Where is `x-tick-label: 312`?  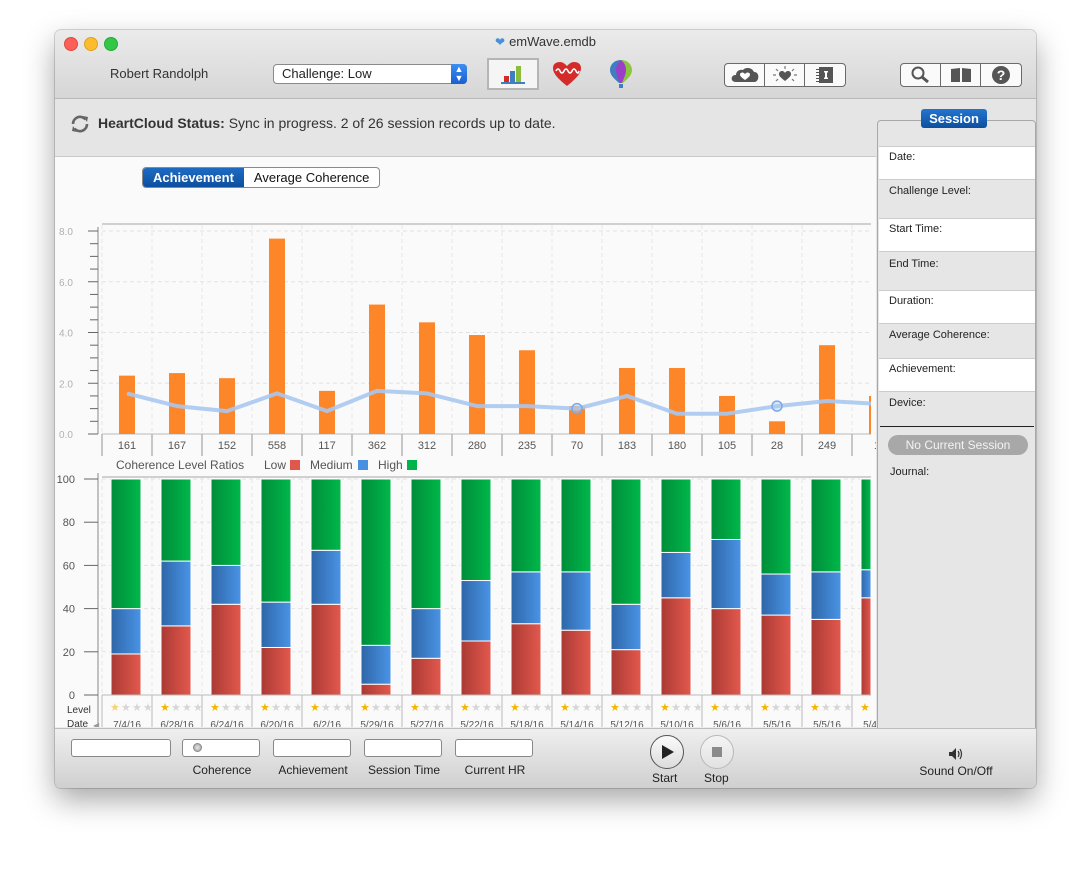 x-tick-label: 312 is located at coordinates (427, 446).